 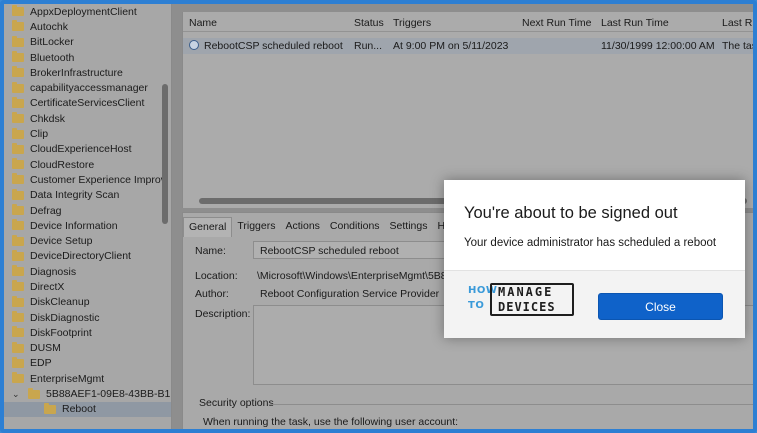 I want to click on tree-item: EDP, so click(x=87, y=363).